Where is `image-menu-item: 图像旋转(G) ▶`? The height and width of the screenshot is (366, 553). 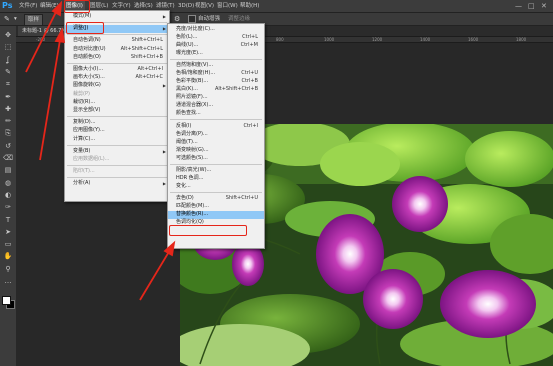
image-menu-item: 图像旋转(G) ▶ is located at coordinates (117, 86).